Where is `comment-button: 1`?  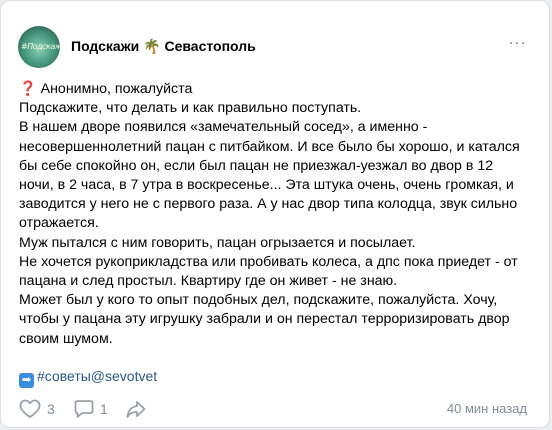
comment-button: 1 is located at coordinates (91, 409).